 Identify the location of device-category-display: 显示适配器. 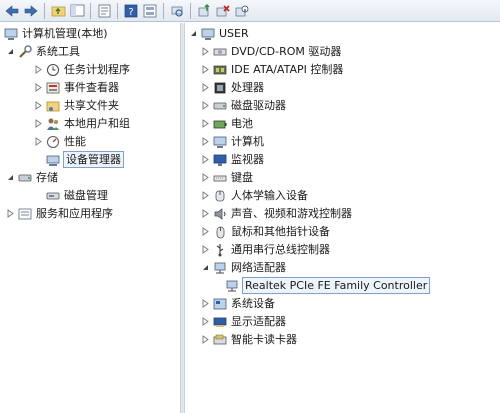
(243, 321).